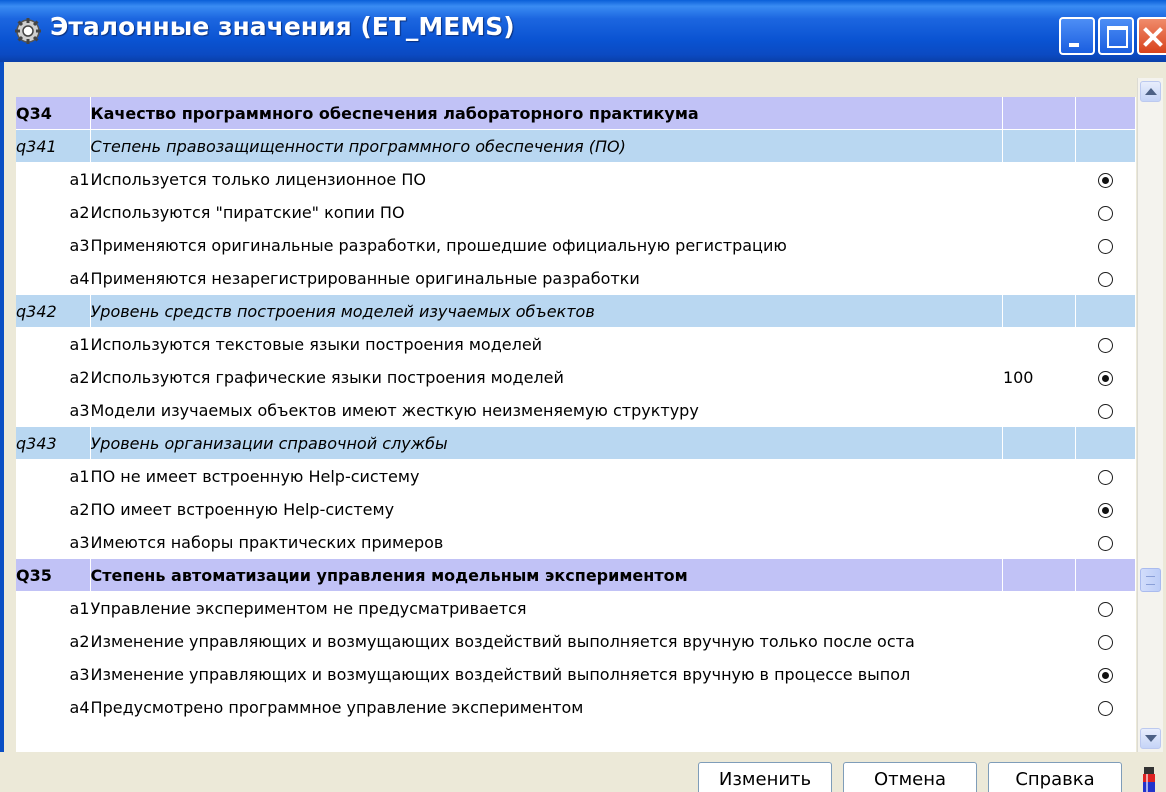  Describe the element at coordinates (53, 146) in the screenshot. I see `row-code: q341` at that location.